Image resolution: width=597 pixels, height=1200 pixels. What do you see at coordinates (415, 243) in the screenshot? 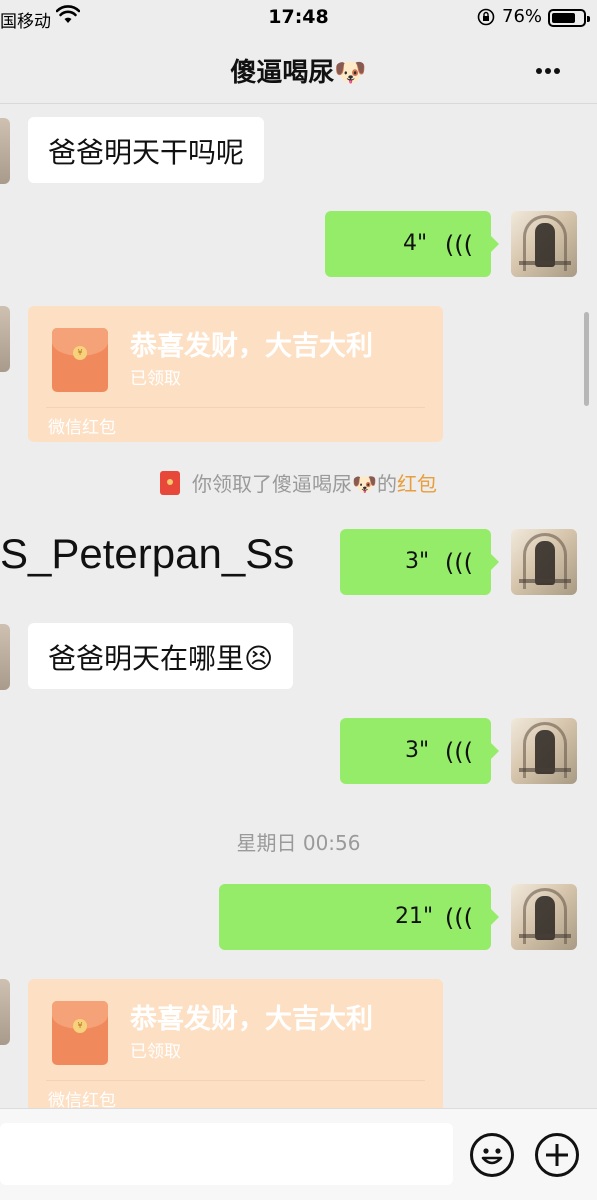
I see `voice-duration: 4"` at bounding box center [415, 243].